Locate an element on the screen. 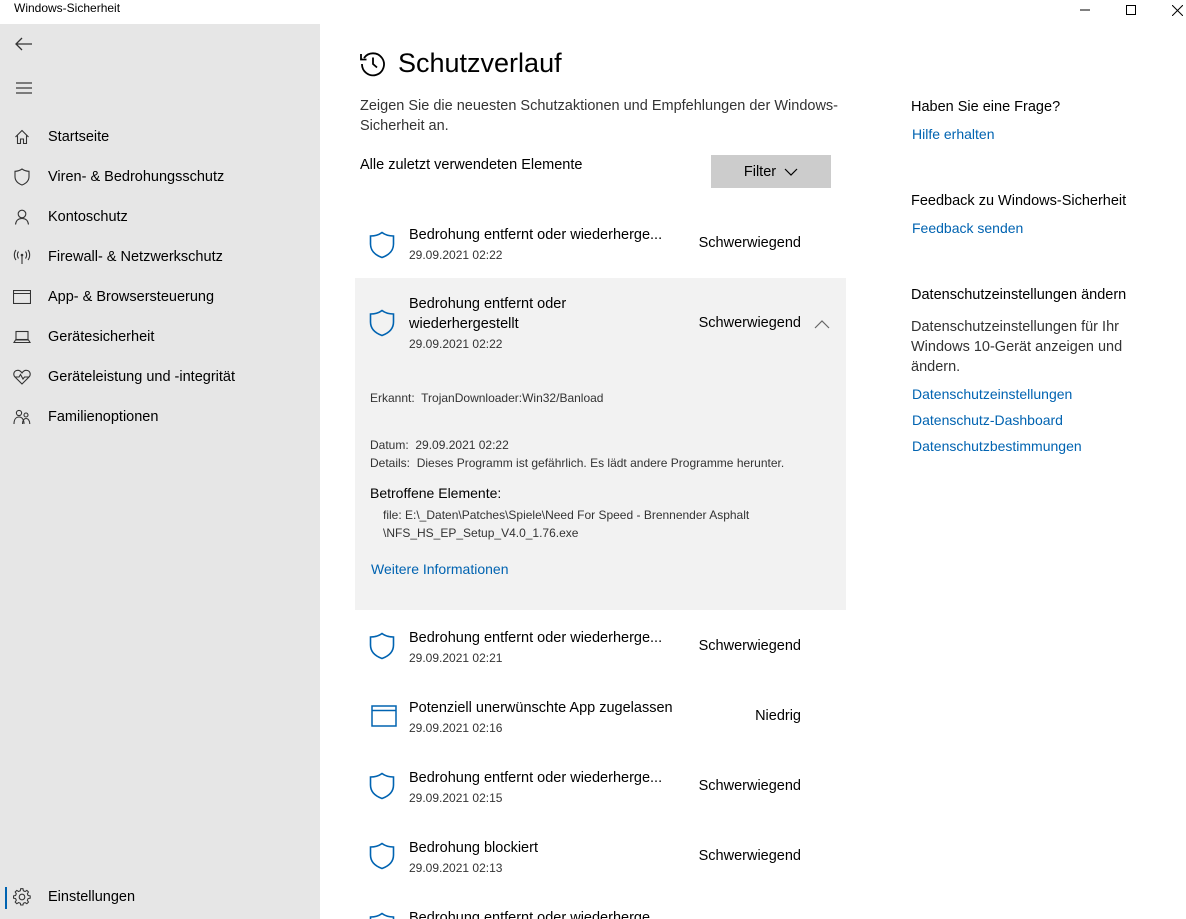 This screenshot has height=919, width=1186. sidebar-item-device-performance: Geräteleistung und -integrität is located at coordinates (160, 377).